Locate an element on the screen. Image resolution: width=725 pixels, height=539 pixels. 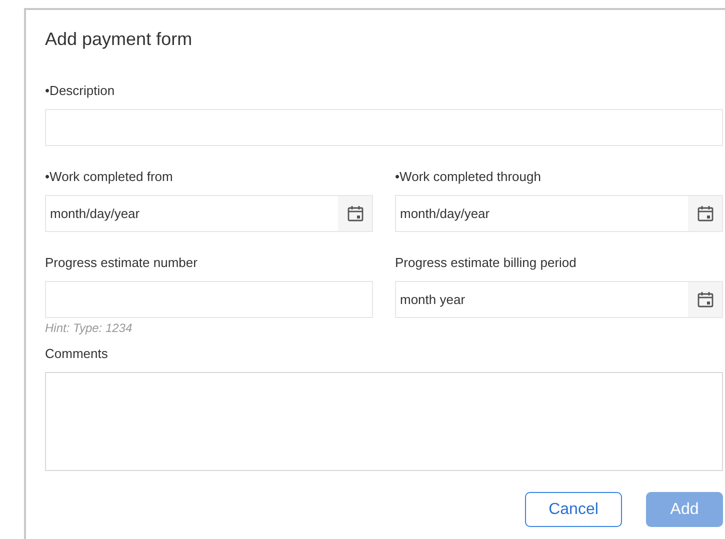
hint-text: Hint: Type: 1234 is located at coordinates (88, 328).